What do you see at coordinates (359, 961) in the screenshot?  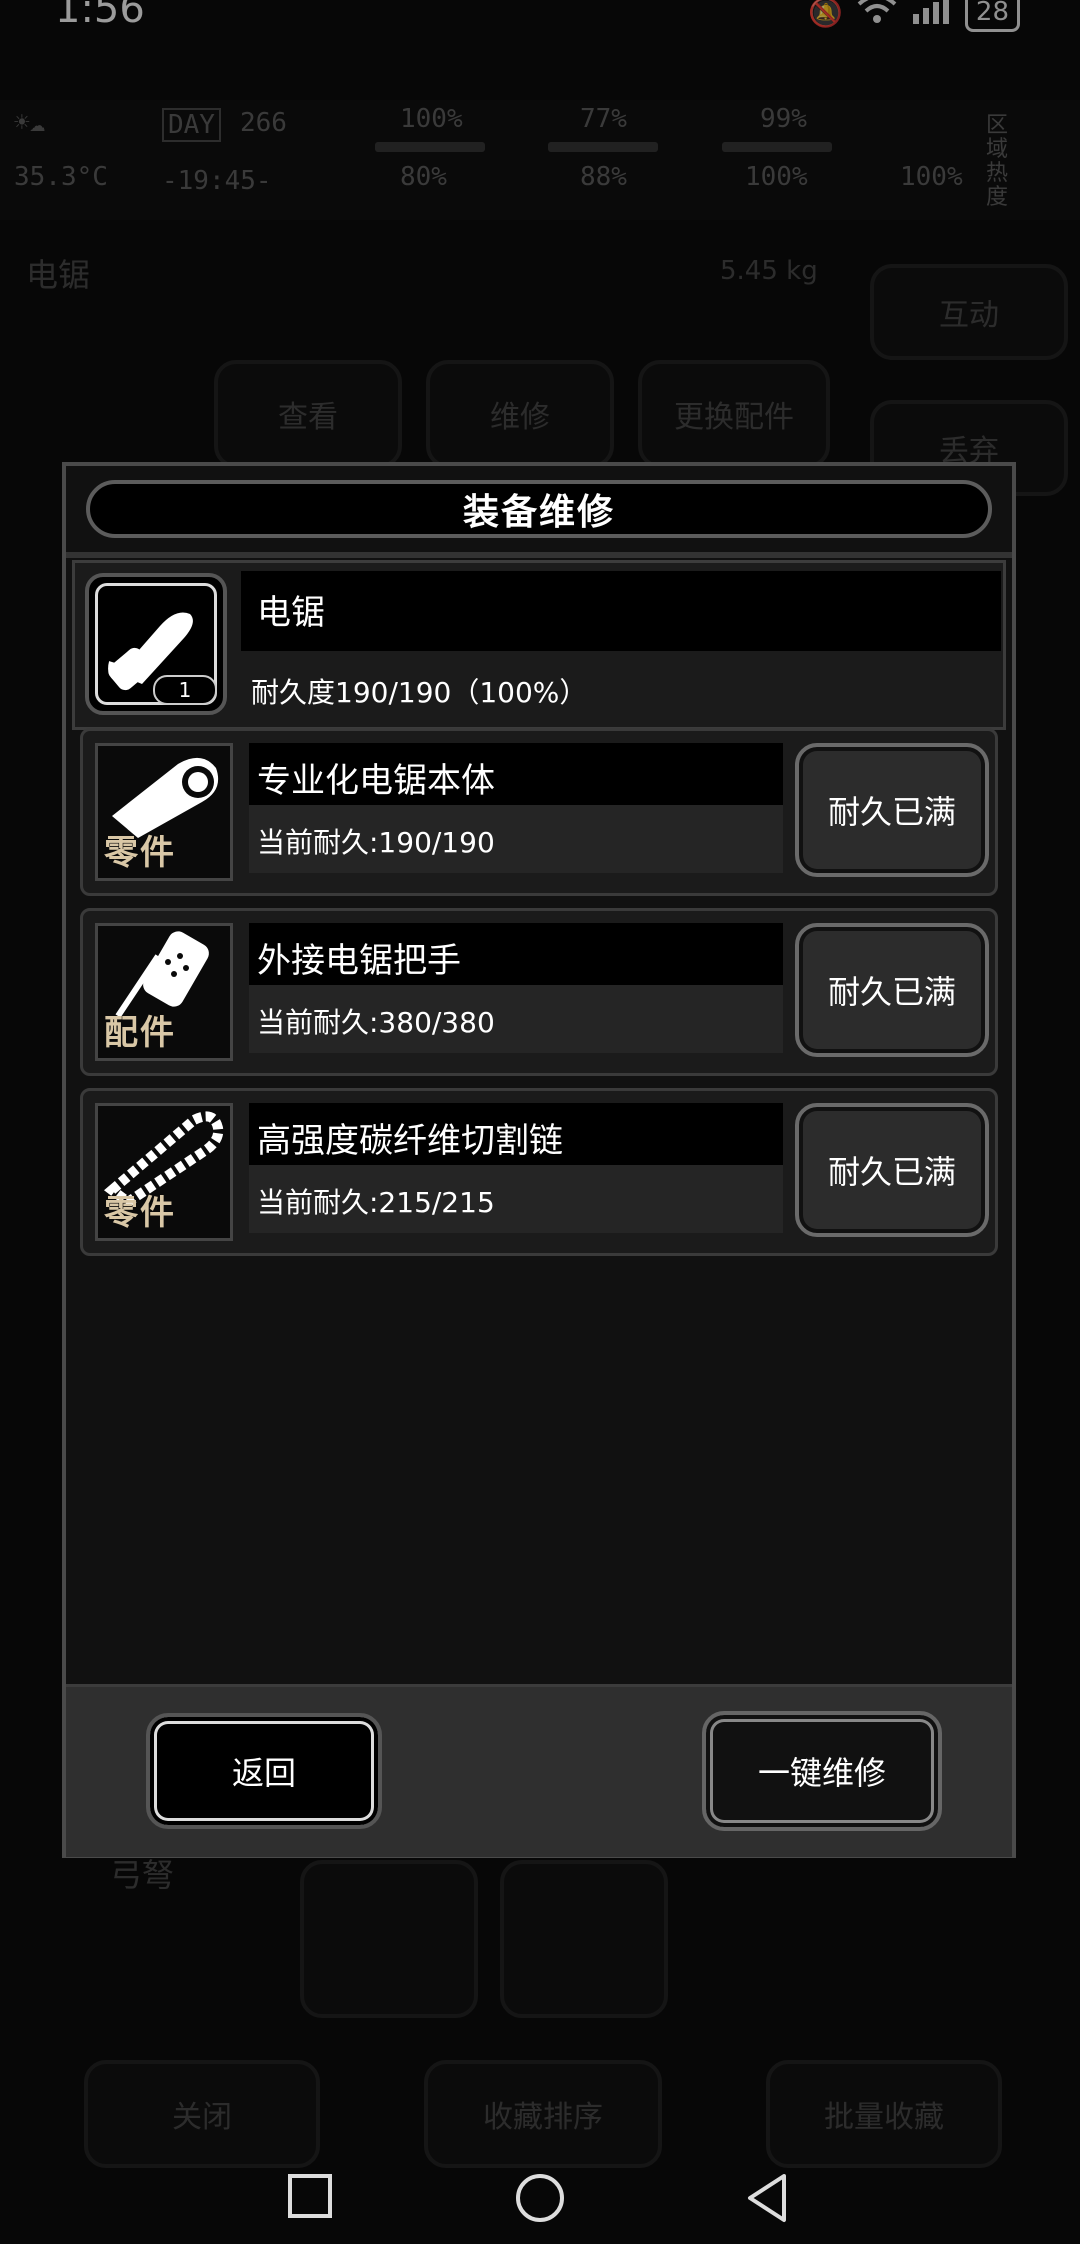 I see `part-name: 外接电锯把手` at bounding box center [359, 961].